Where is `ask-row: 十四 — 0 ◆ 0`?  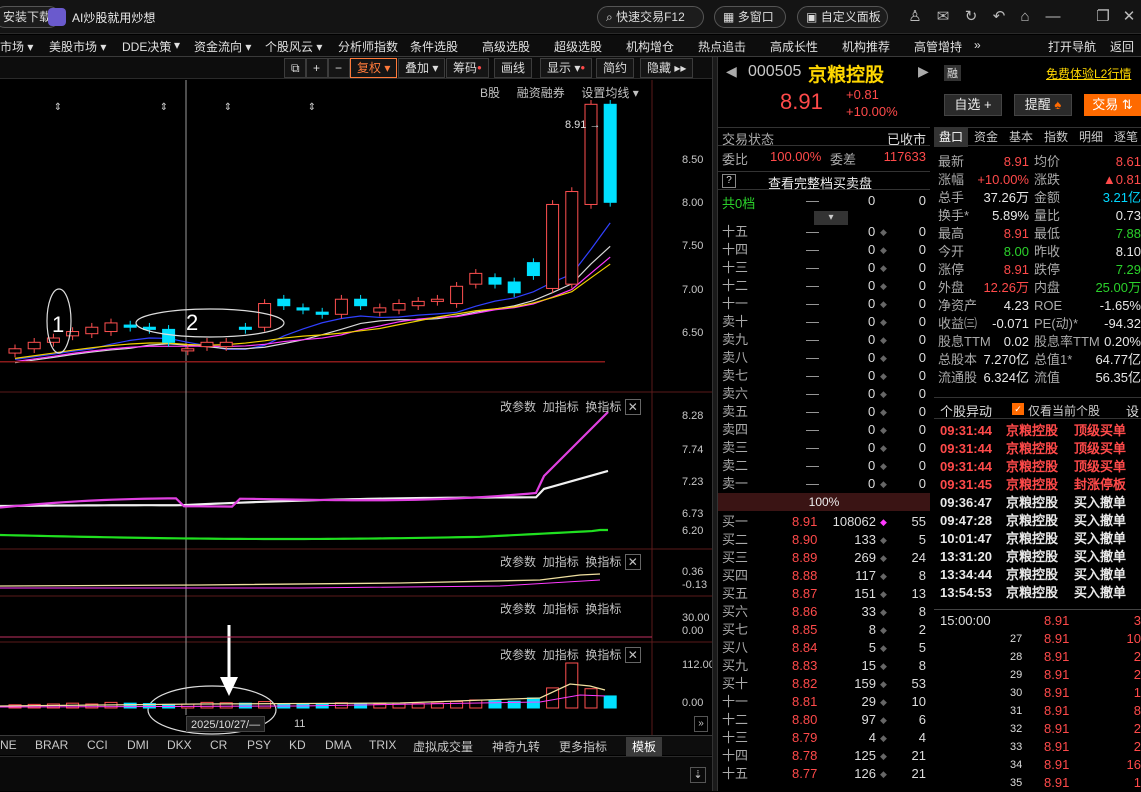 ask-row: 十四 — 0 ◆ 0 is located at coordinates (824, 250).